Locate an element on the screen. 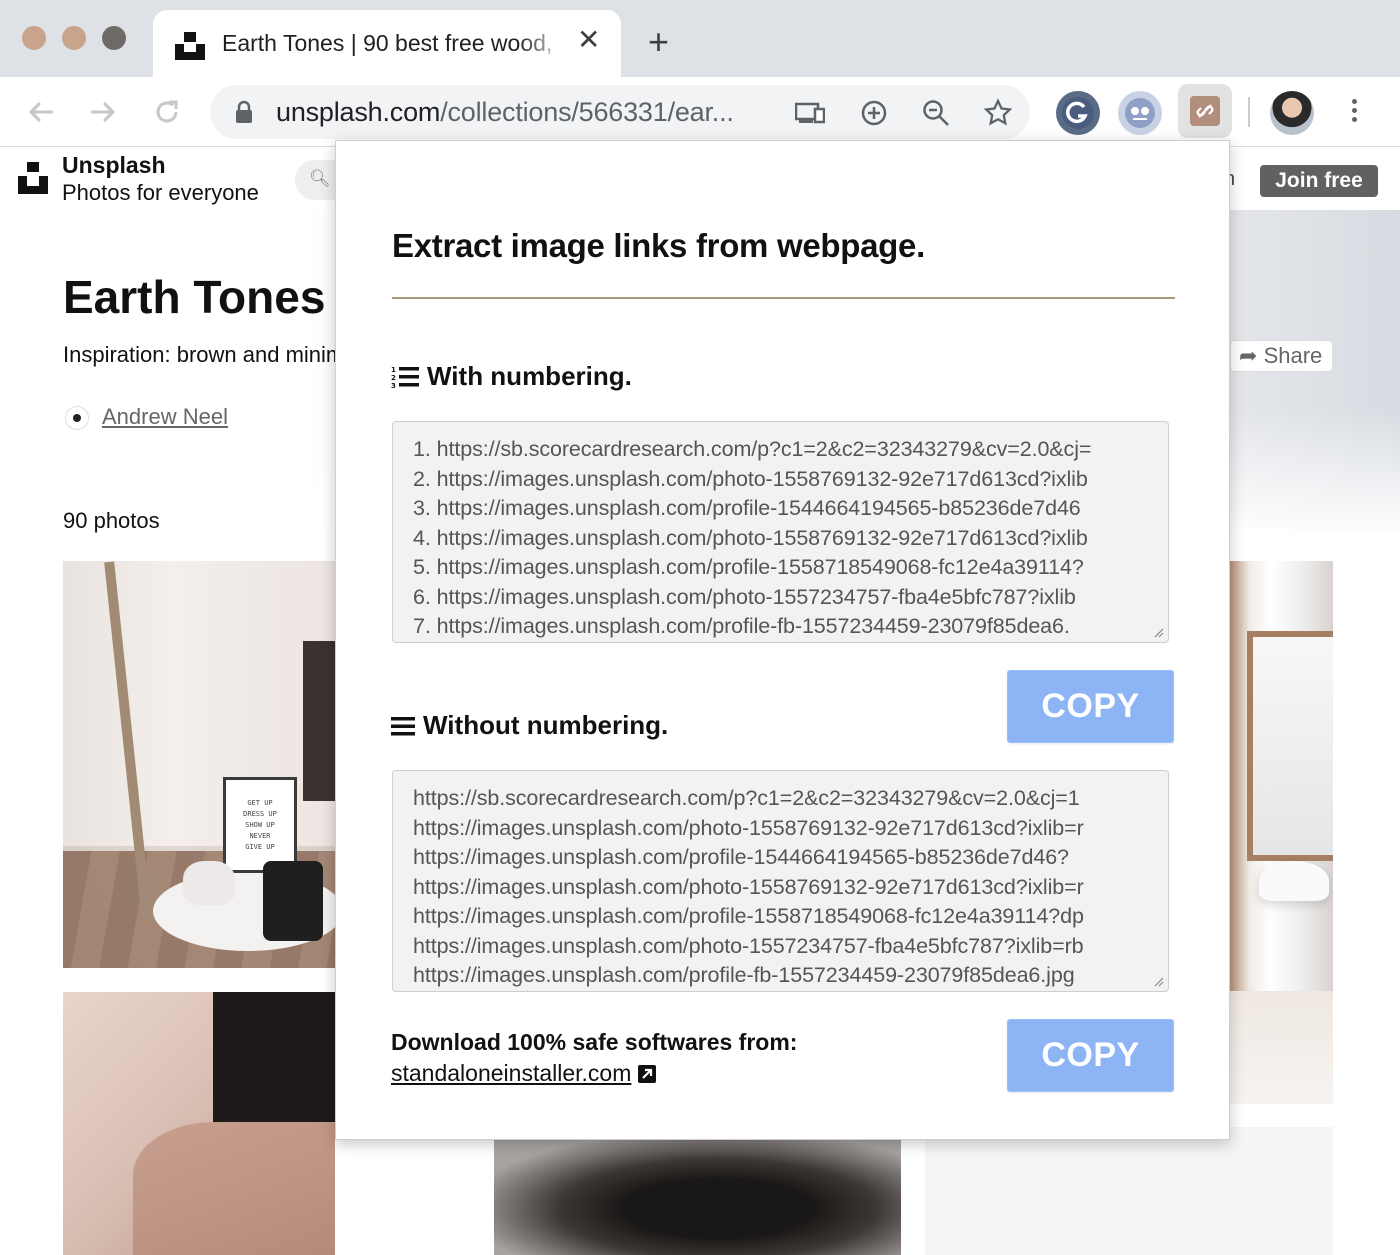  collection-title: Earth Tones is located at coordinates (194, 297).